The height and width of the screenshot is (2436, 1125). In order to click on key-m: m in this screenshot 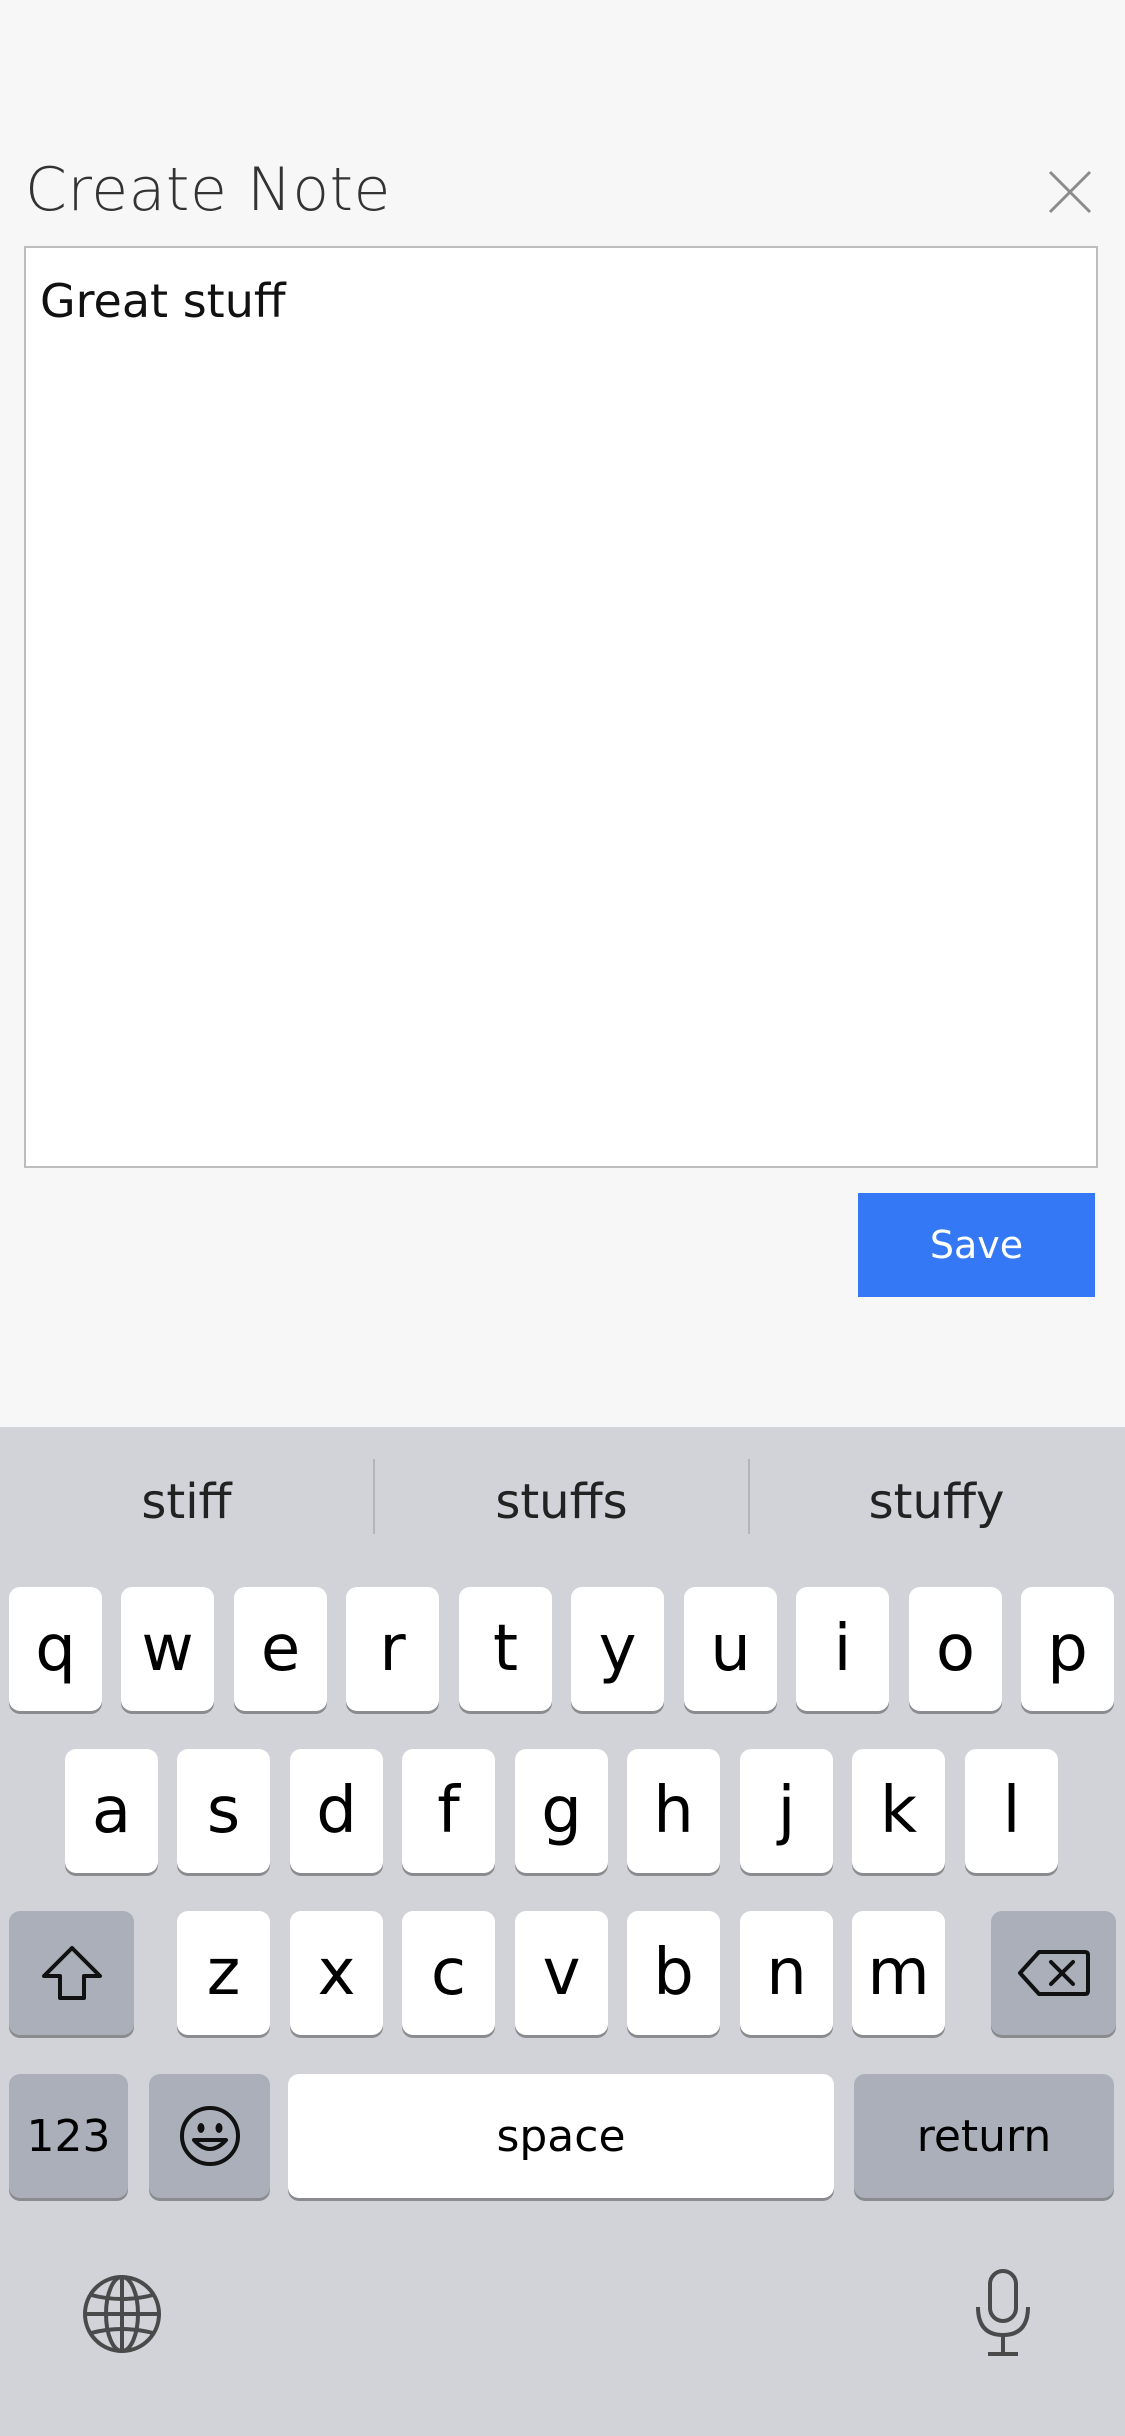, I will do `click(898, 1973)`.